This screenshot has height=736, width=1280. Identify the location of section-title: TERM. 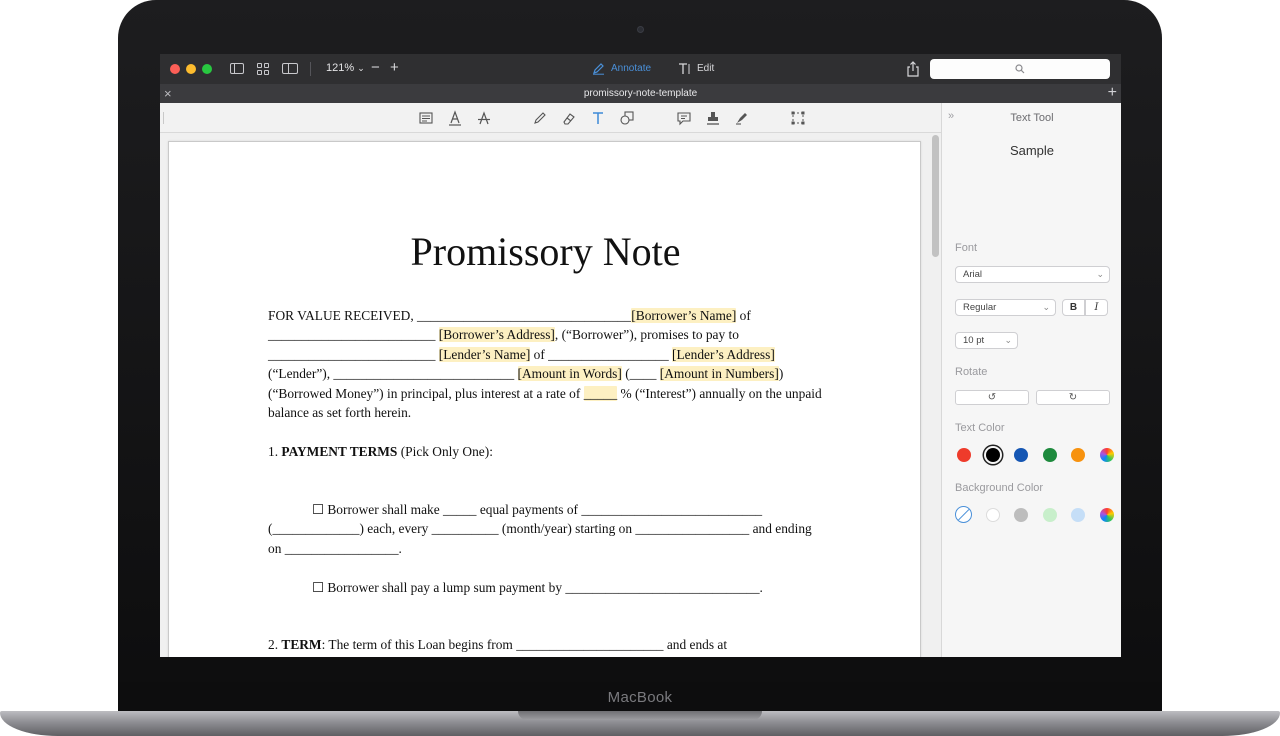
(301, 645).